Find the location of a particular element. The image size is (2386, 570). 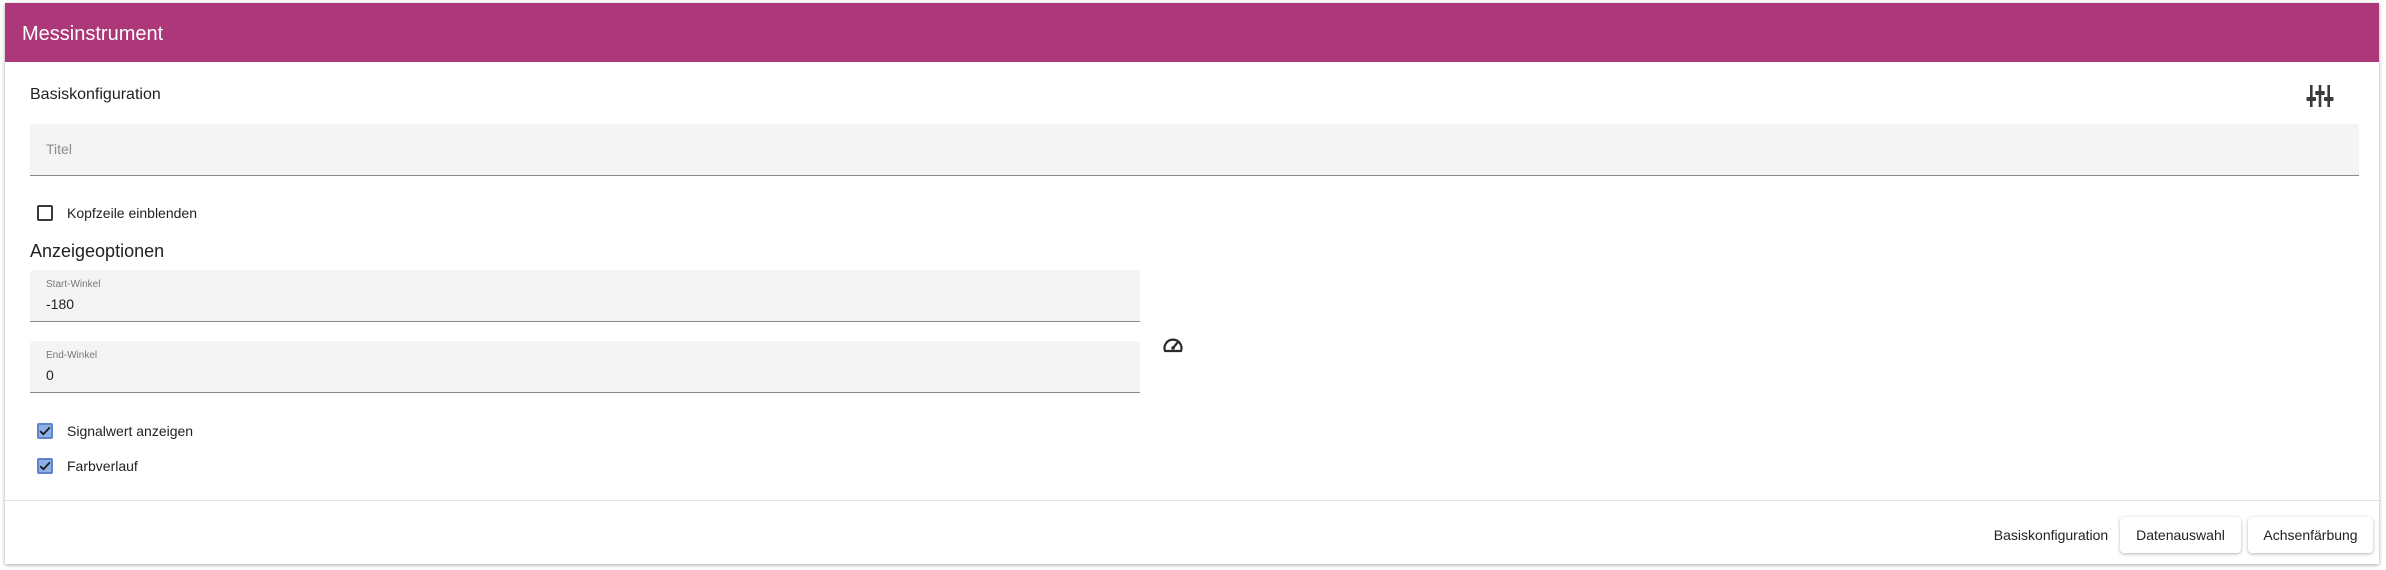

show-header-label: Kopfzeile einblenden is located at coordinates (132, 213).